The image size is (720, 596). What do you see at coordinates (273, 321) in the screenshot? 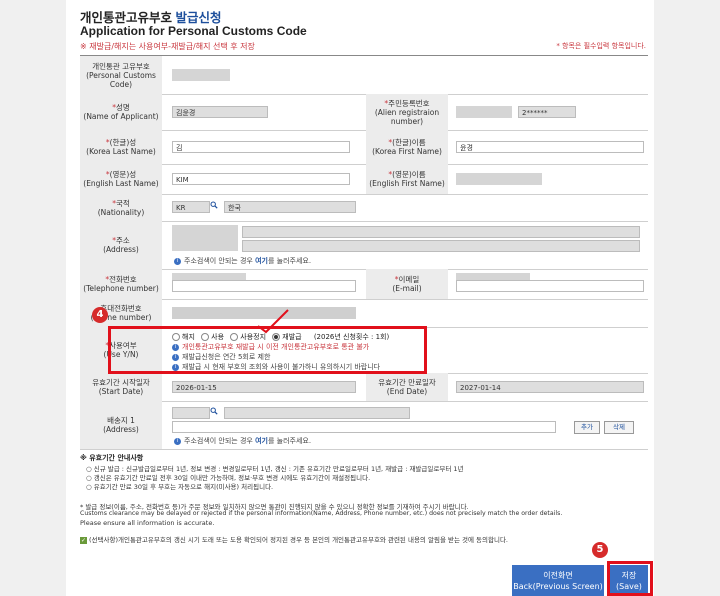
I see `checkmark-annotation-icon` at bounding box center [273, 321].